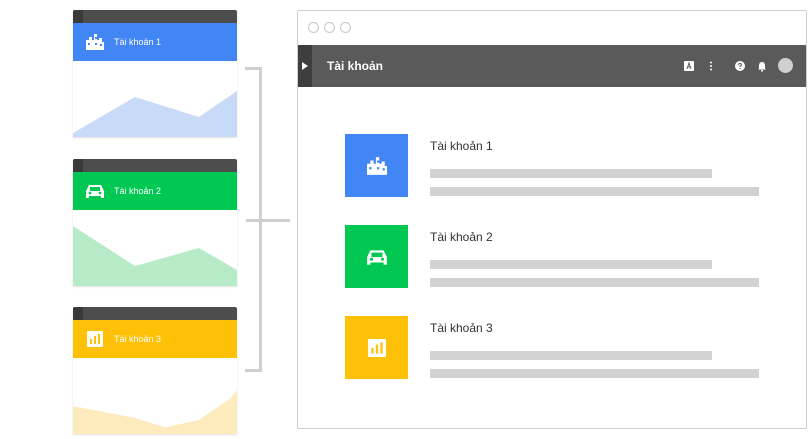  I want to click on card-label: Tài khoản 3, so click(138, 339).